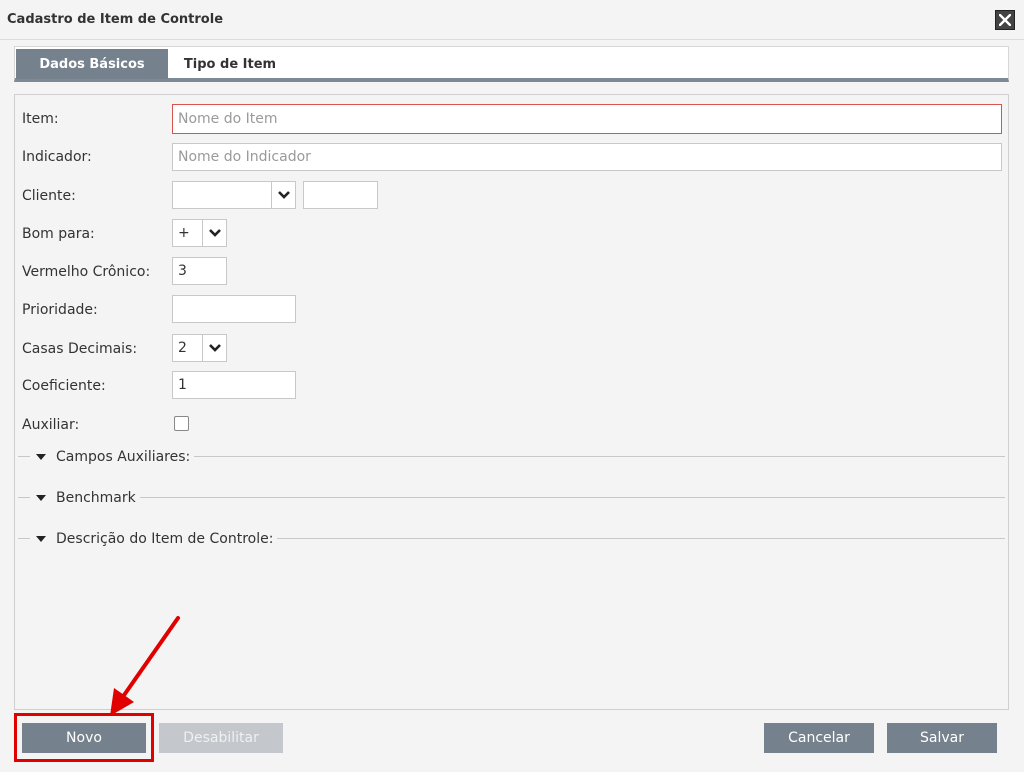 The width and height of the screenshot is (1024, 772). I want to click on cliente-code-input, so click(340, 195).